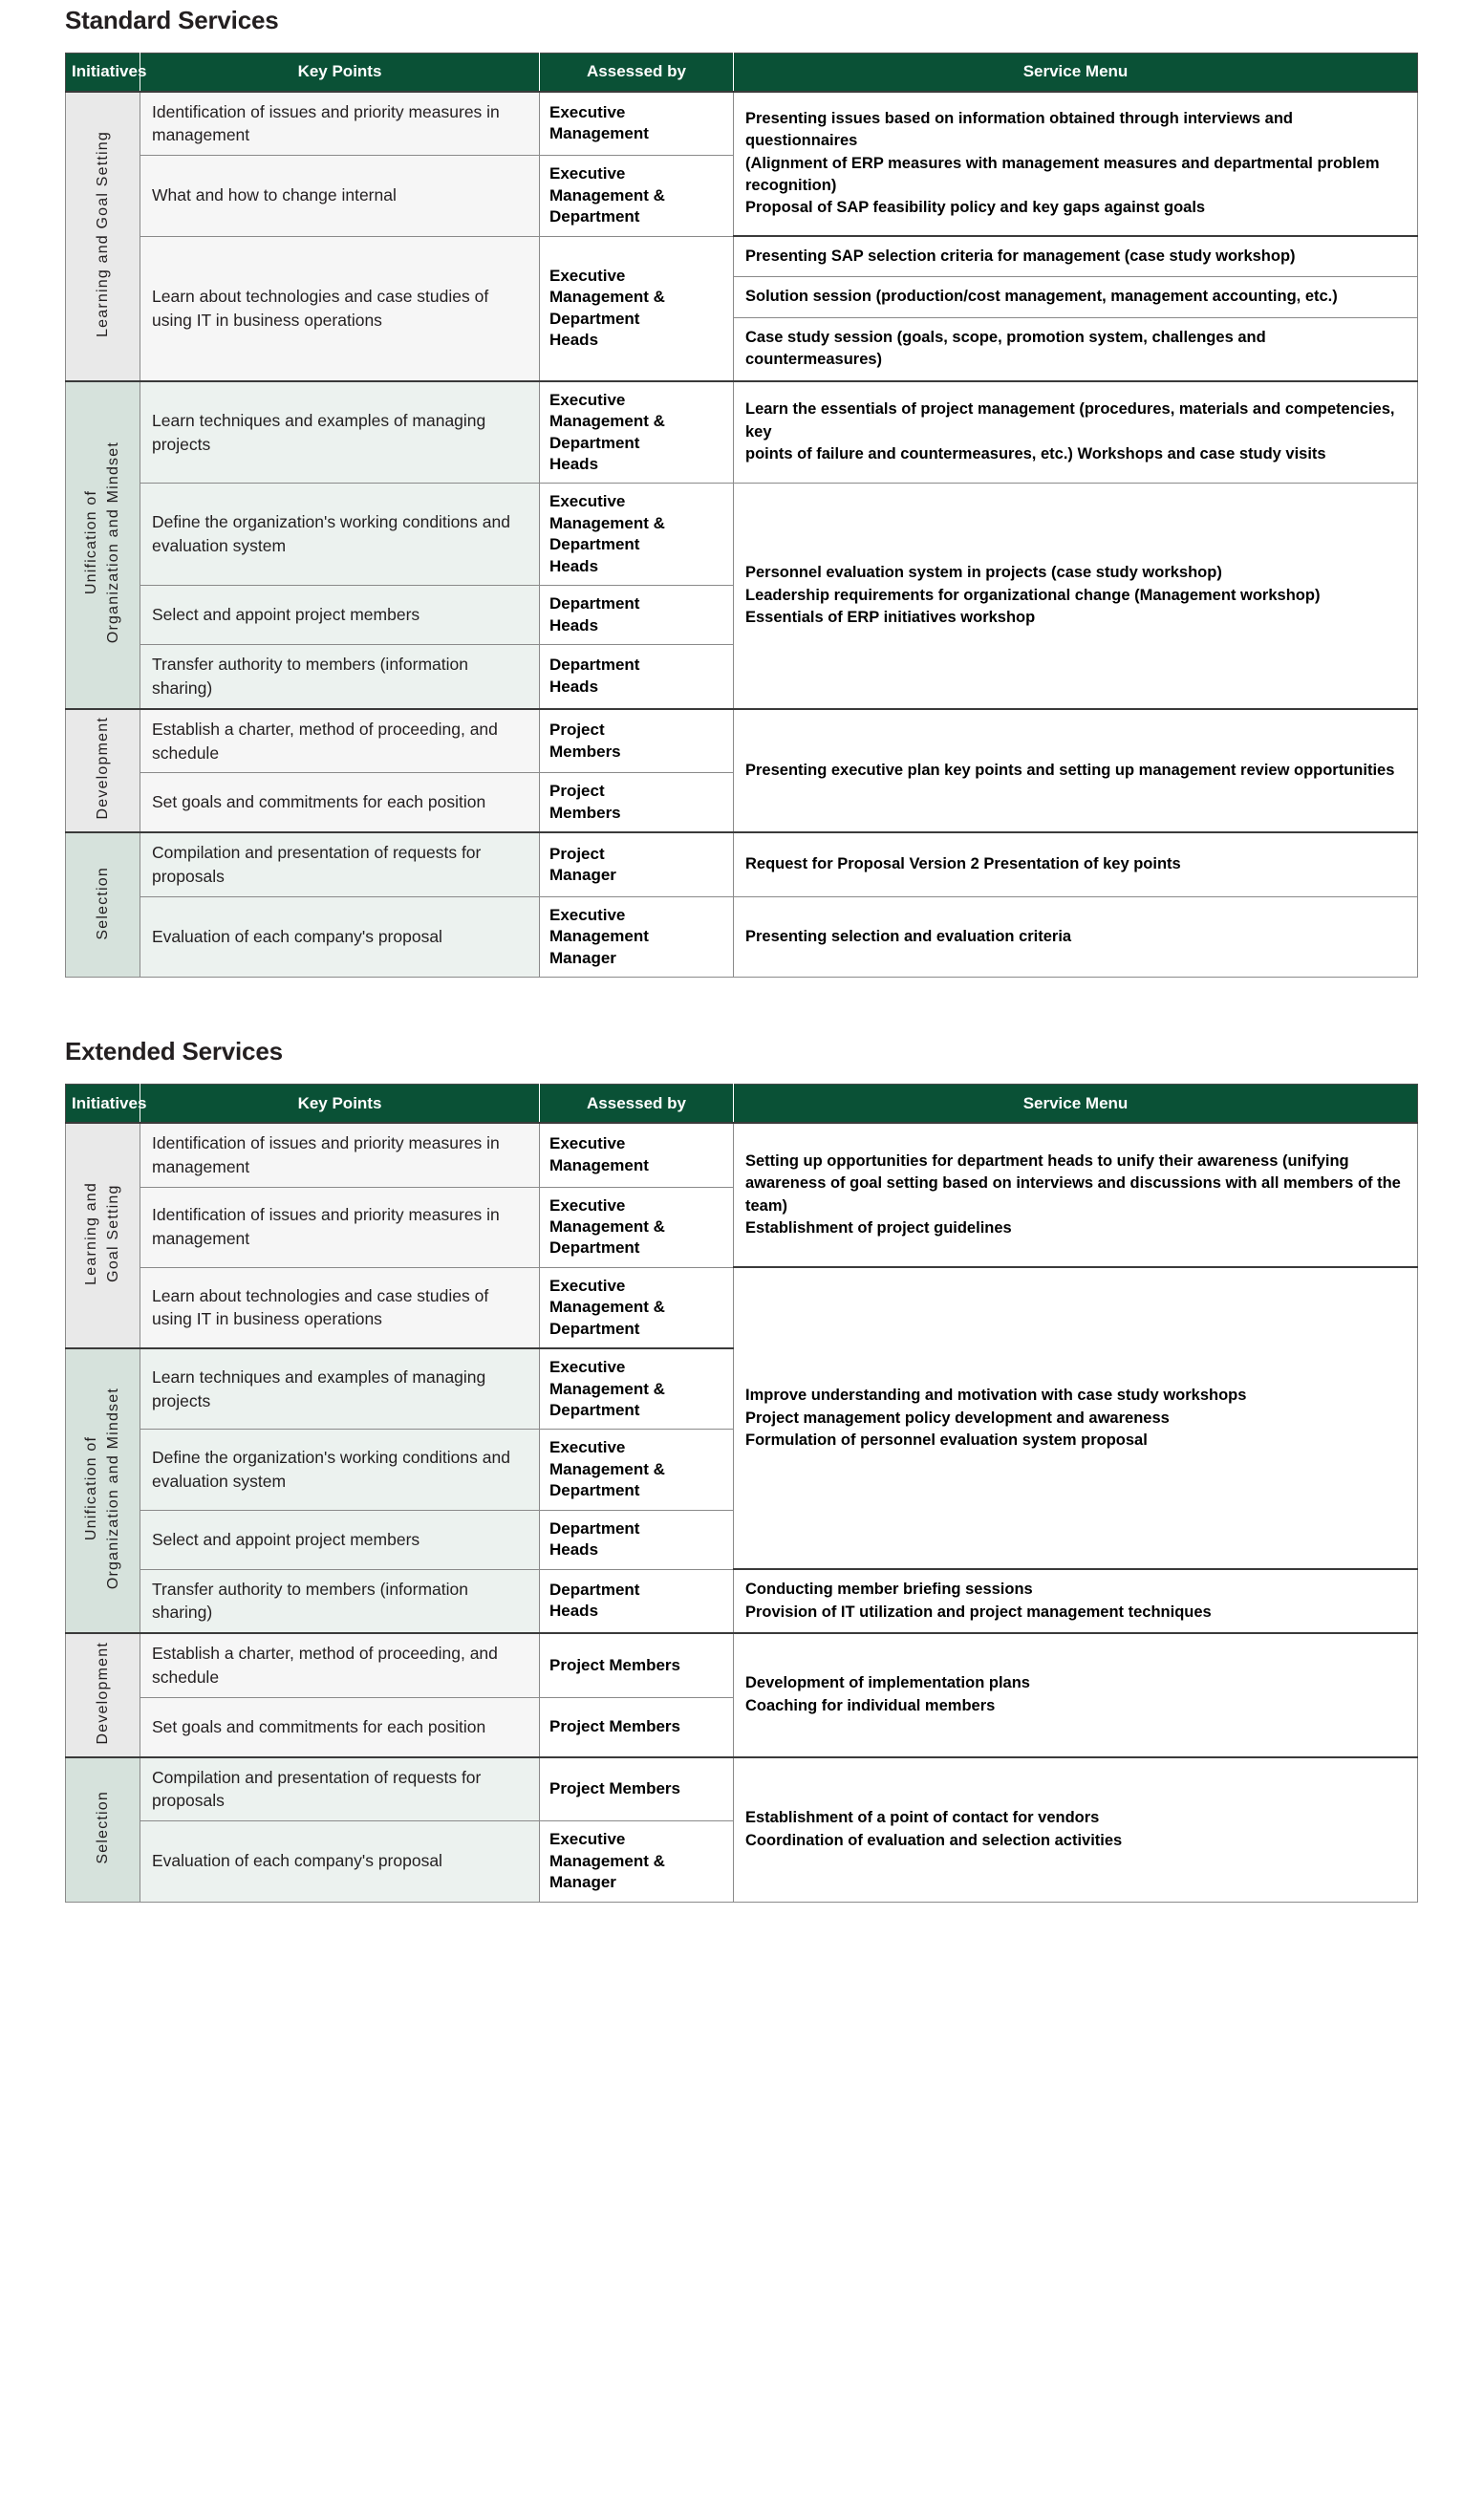  What do you see at coordinates (637, 865) in the screenshot?
I see `assessed-by-cell: Project Manager` at bounding box center [637, 865].